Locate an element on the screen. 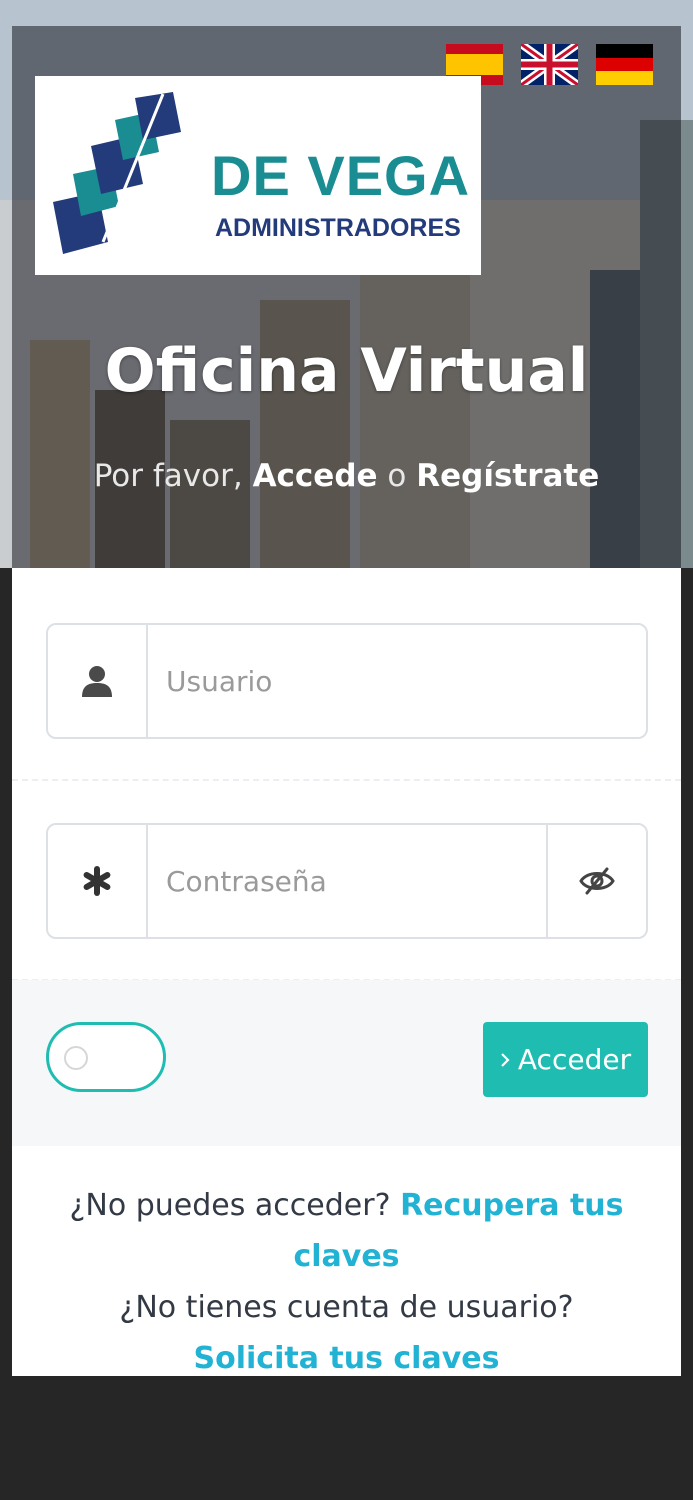 This screenshot has height=1500, width=693. hero-subtitle: Por favor, Accede o Regístrate is located at coordinates (346, 476).